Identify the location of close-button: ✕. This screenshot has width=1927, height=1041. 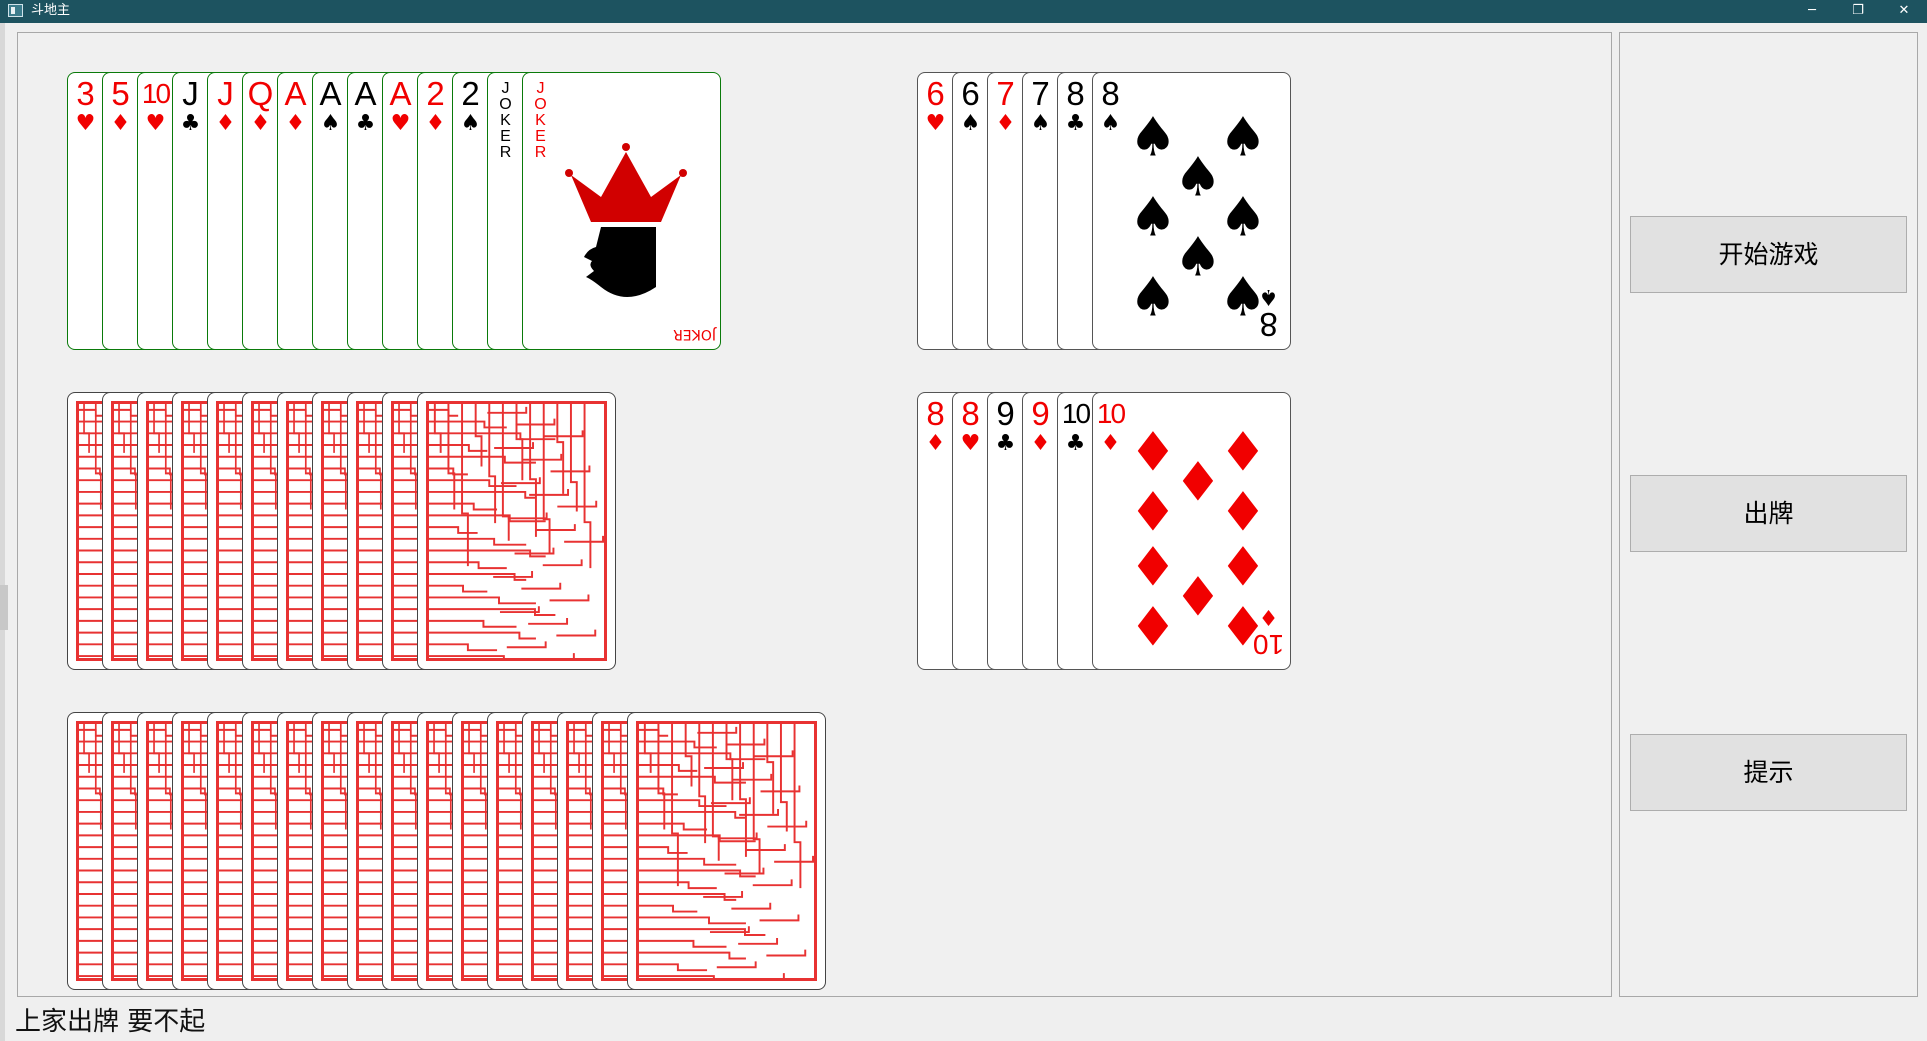
(1904, 11).